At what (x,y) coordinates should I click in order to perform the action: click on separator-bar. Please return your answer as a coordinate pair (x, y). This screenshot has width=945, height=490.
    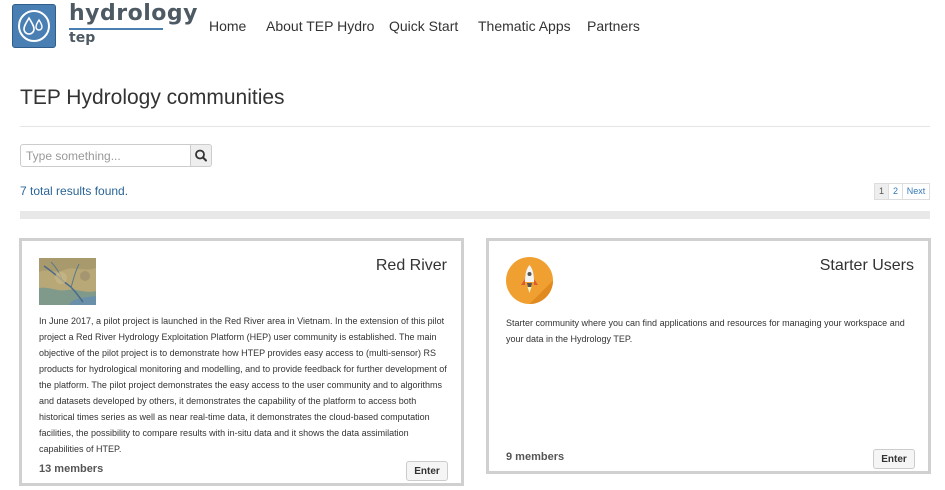
    Looking at the image, I should click on (475, 215).